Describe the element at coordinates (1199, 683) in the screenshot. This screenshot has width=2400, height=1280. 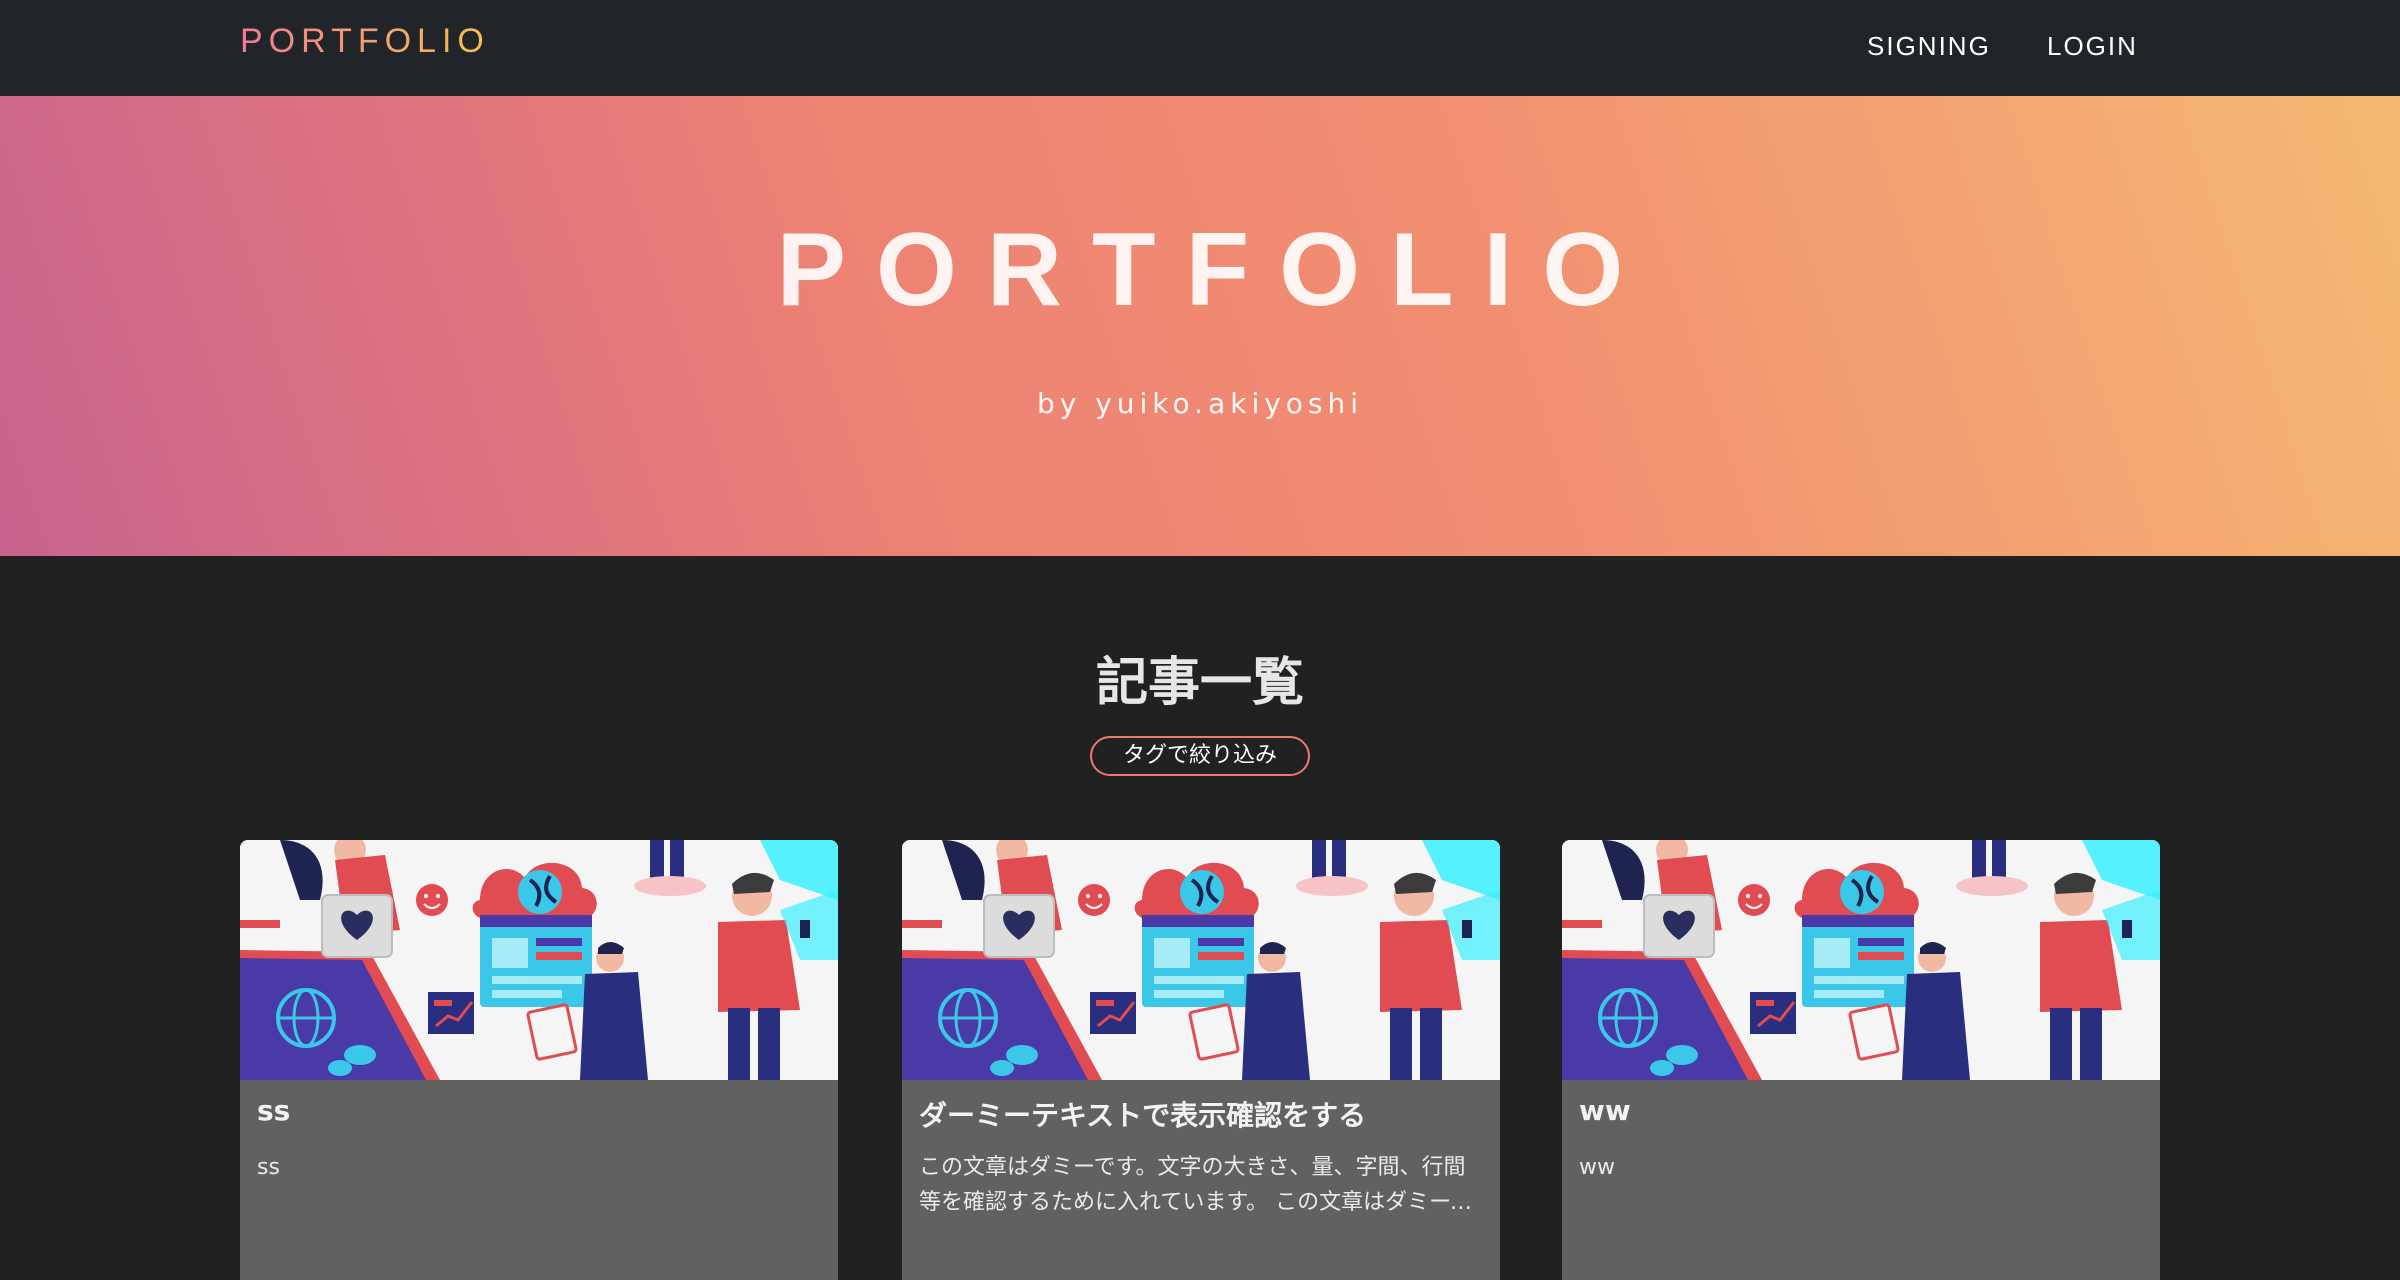
I see `articles-heading: 記事一覧` at that location.